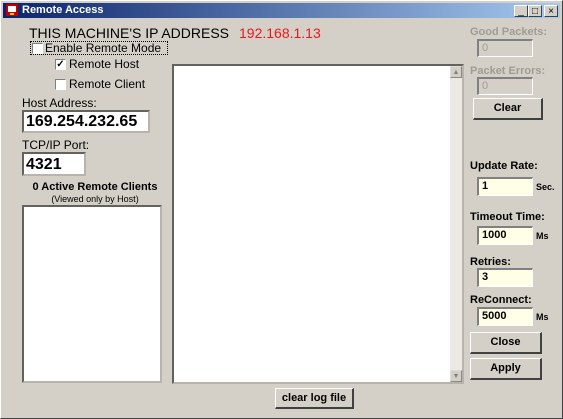  What do you see at coordinates (56, 145) in the screenshot?
I see `tcp-ip-port-label: TCP/IP Port:` at bounding box center [56, 145].